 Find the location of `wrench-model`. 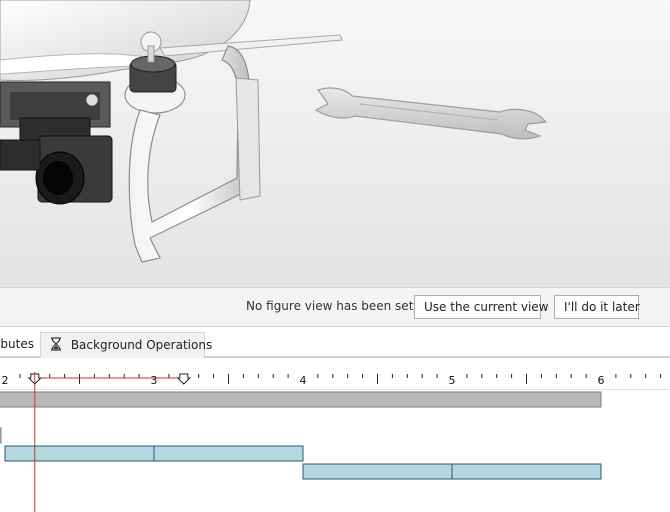

wrench-model is located at coordinates (431, 113).